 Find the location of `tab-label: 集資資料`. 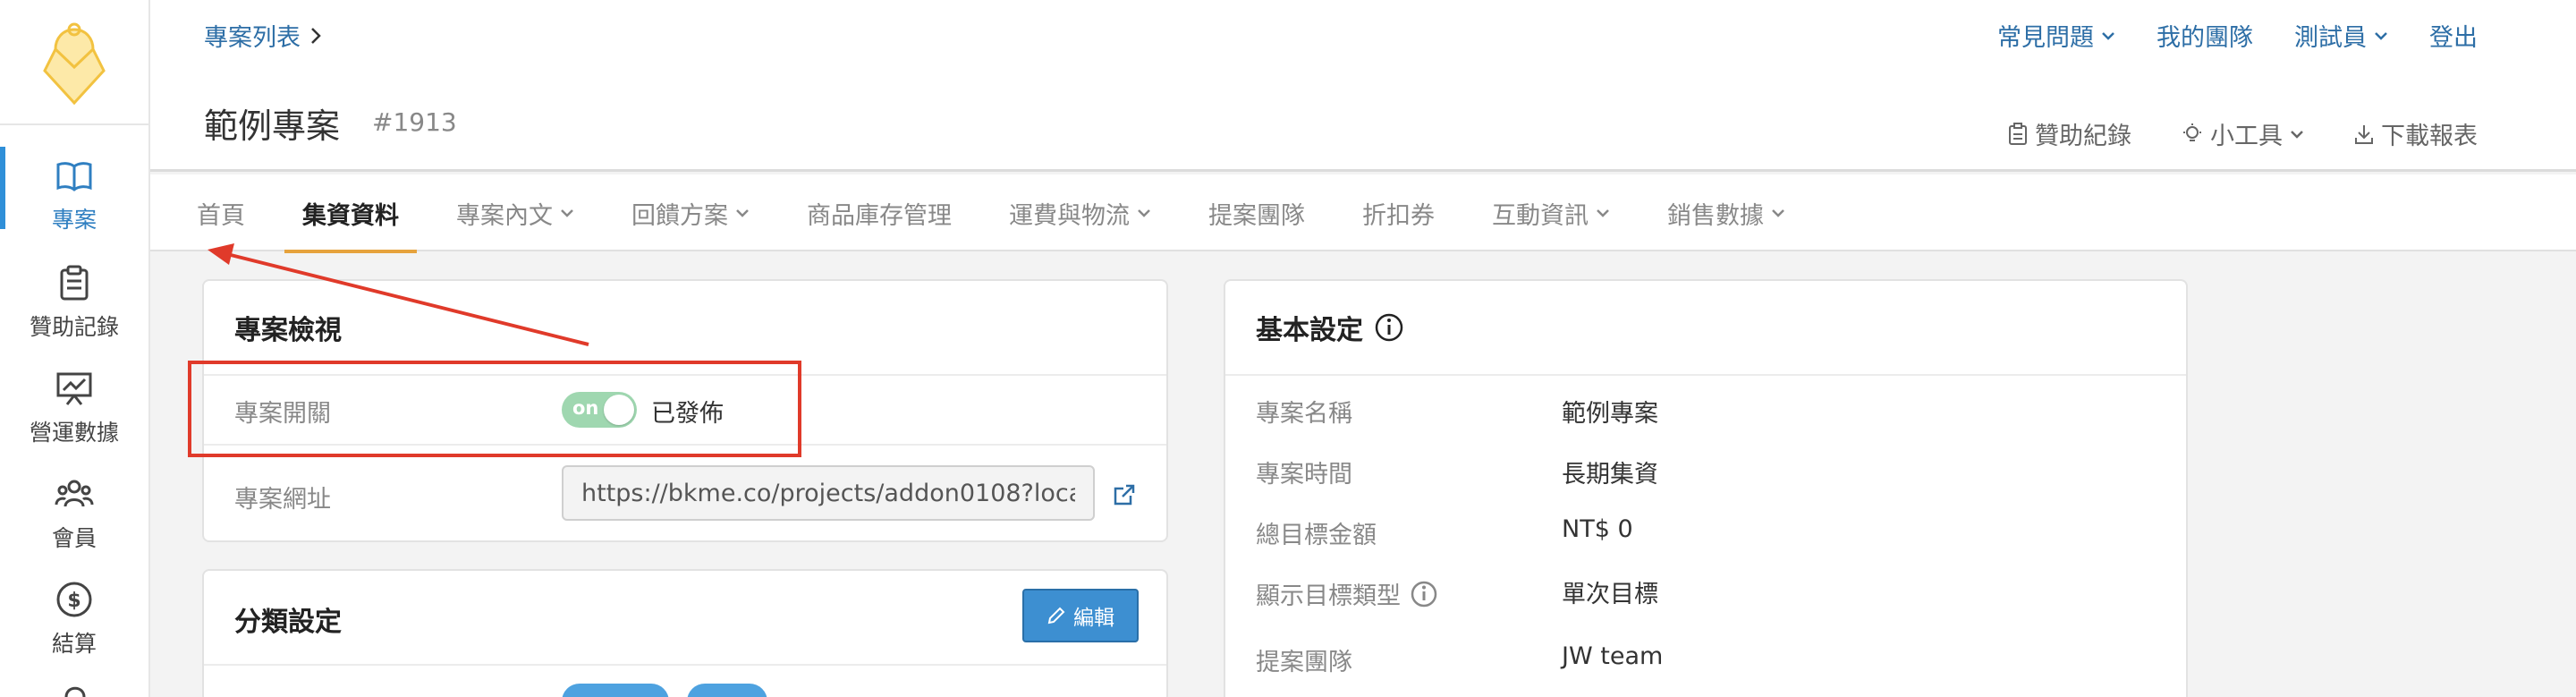

tab-label: 集資資料 is located at coordinates (350, 215).